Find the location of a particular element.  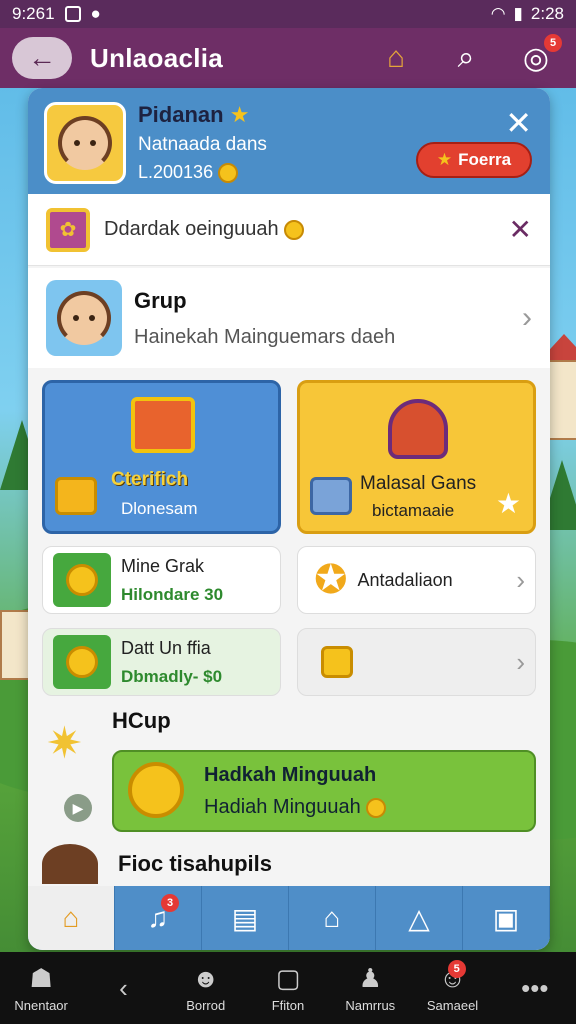

more-icon: ••• is located at coordinates (535, 987).